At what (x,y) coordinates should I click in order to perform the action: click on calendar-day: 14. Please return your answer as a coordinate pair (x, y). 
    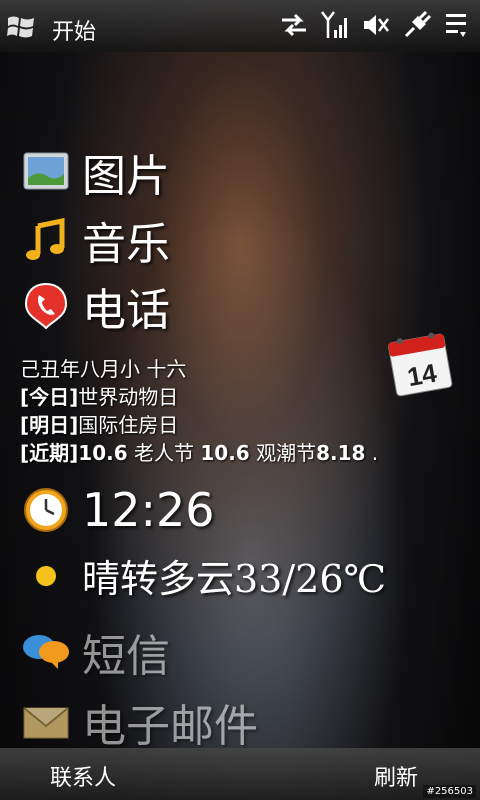
    Looking at the image, I should click on (422, 374).